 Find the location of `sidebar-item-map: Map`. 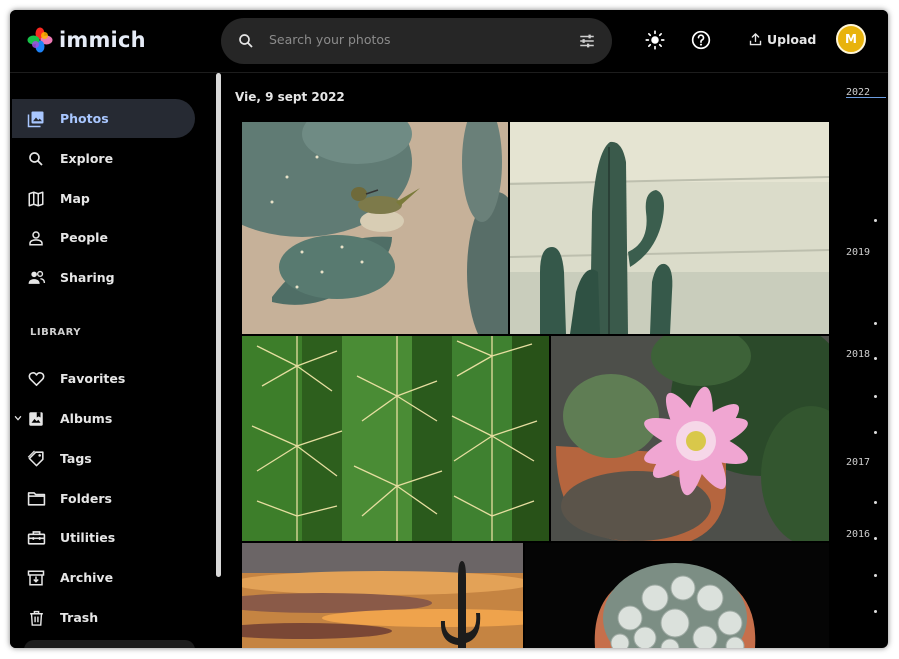

sidebar-item-map: Map is located at coordinates (103, 198).